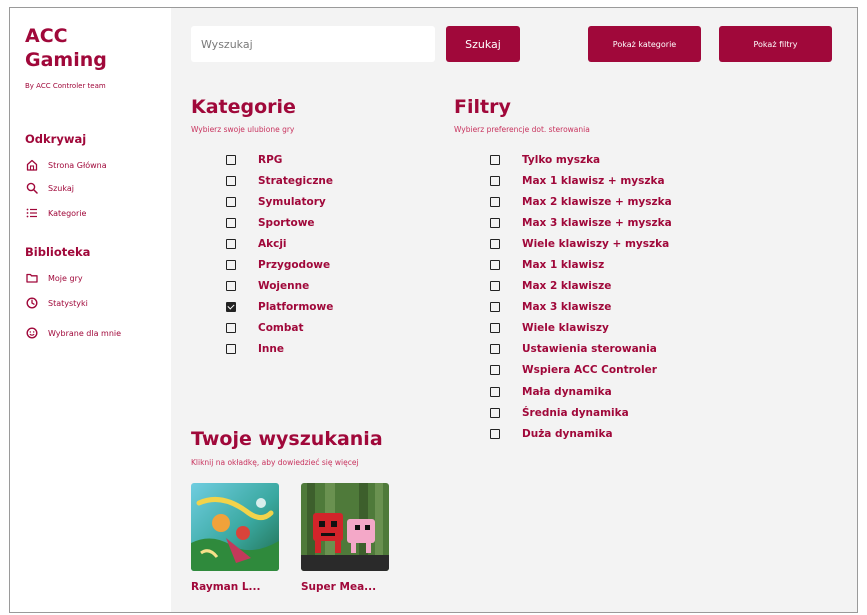 This screenshot has width=867, height=615. I want to click on filters-checkbox-item: Wiele klawiszy, so click(581, 328).